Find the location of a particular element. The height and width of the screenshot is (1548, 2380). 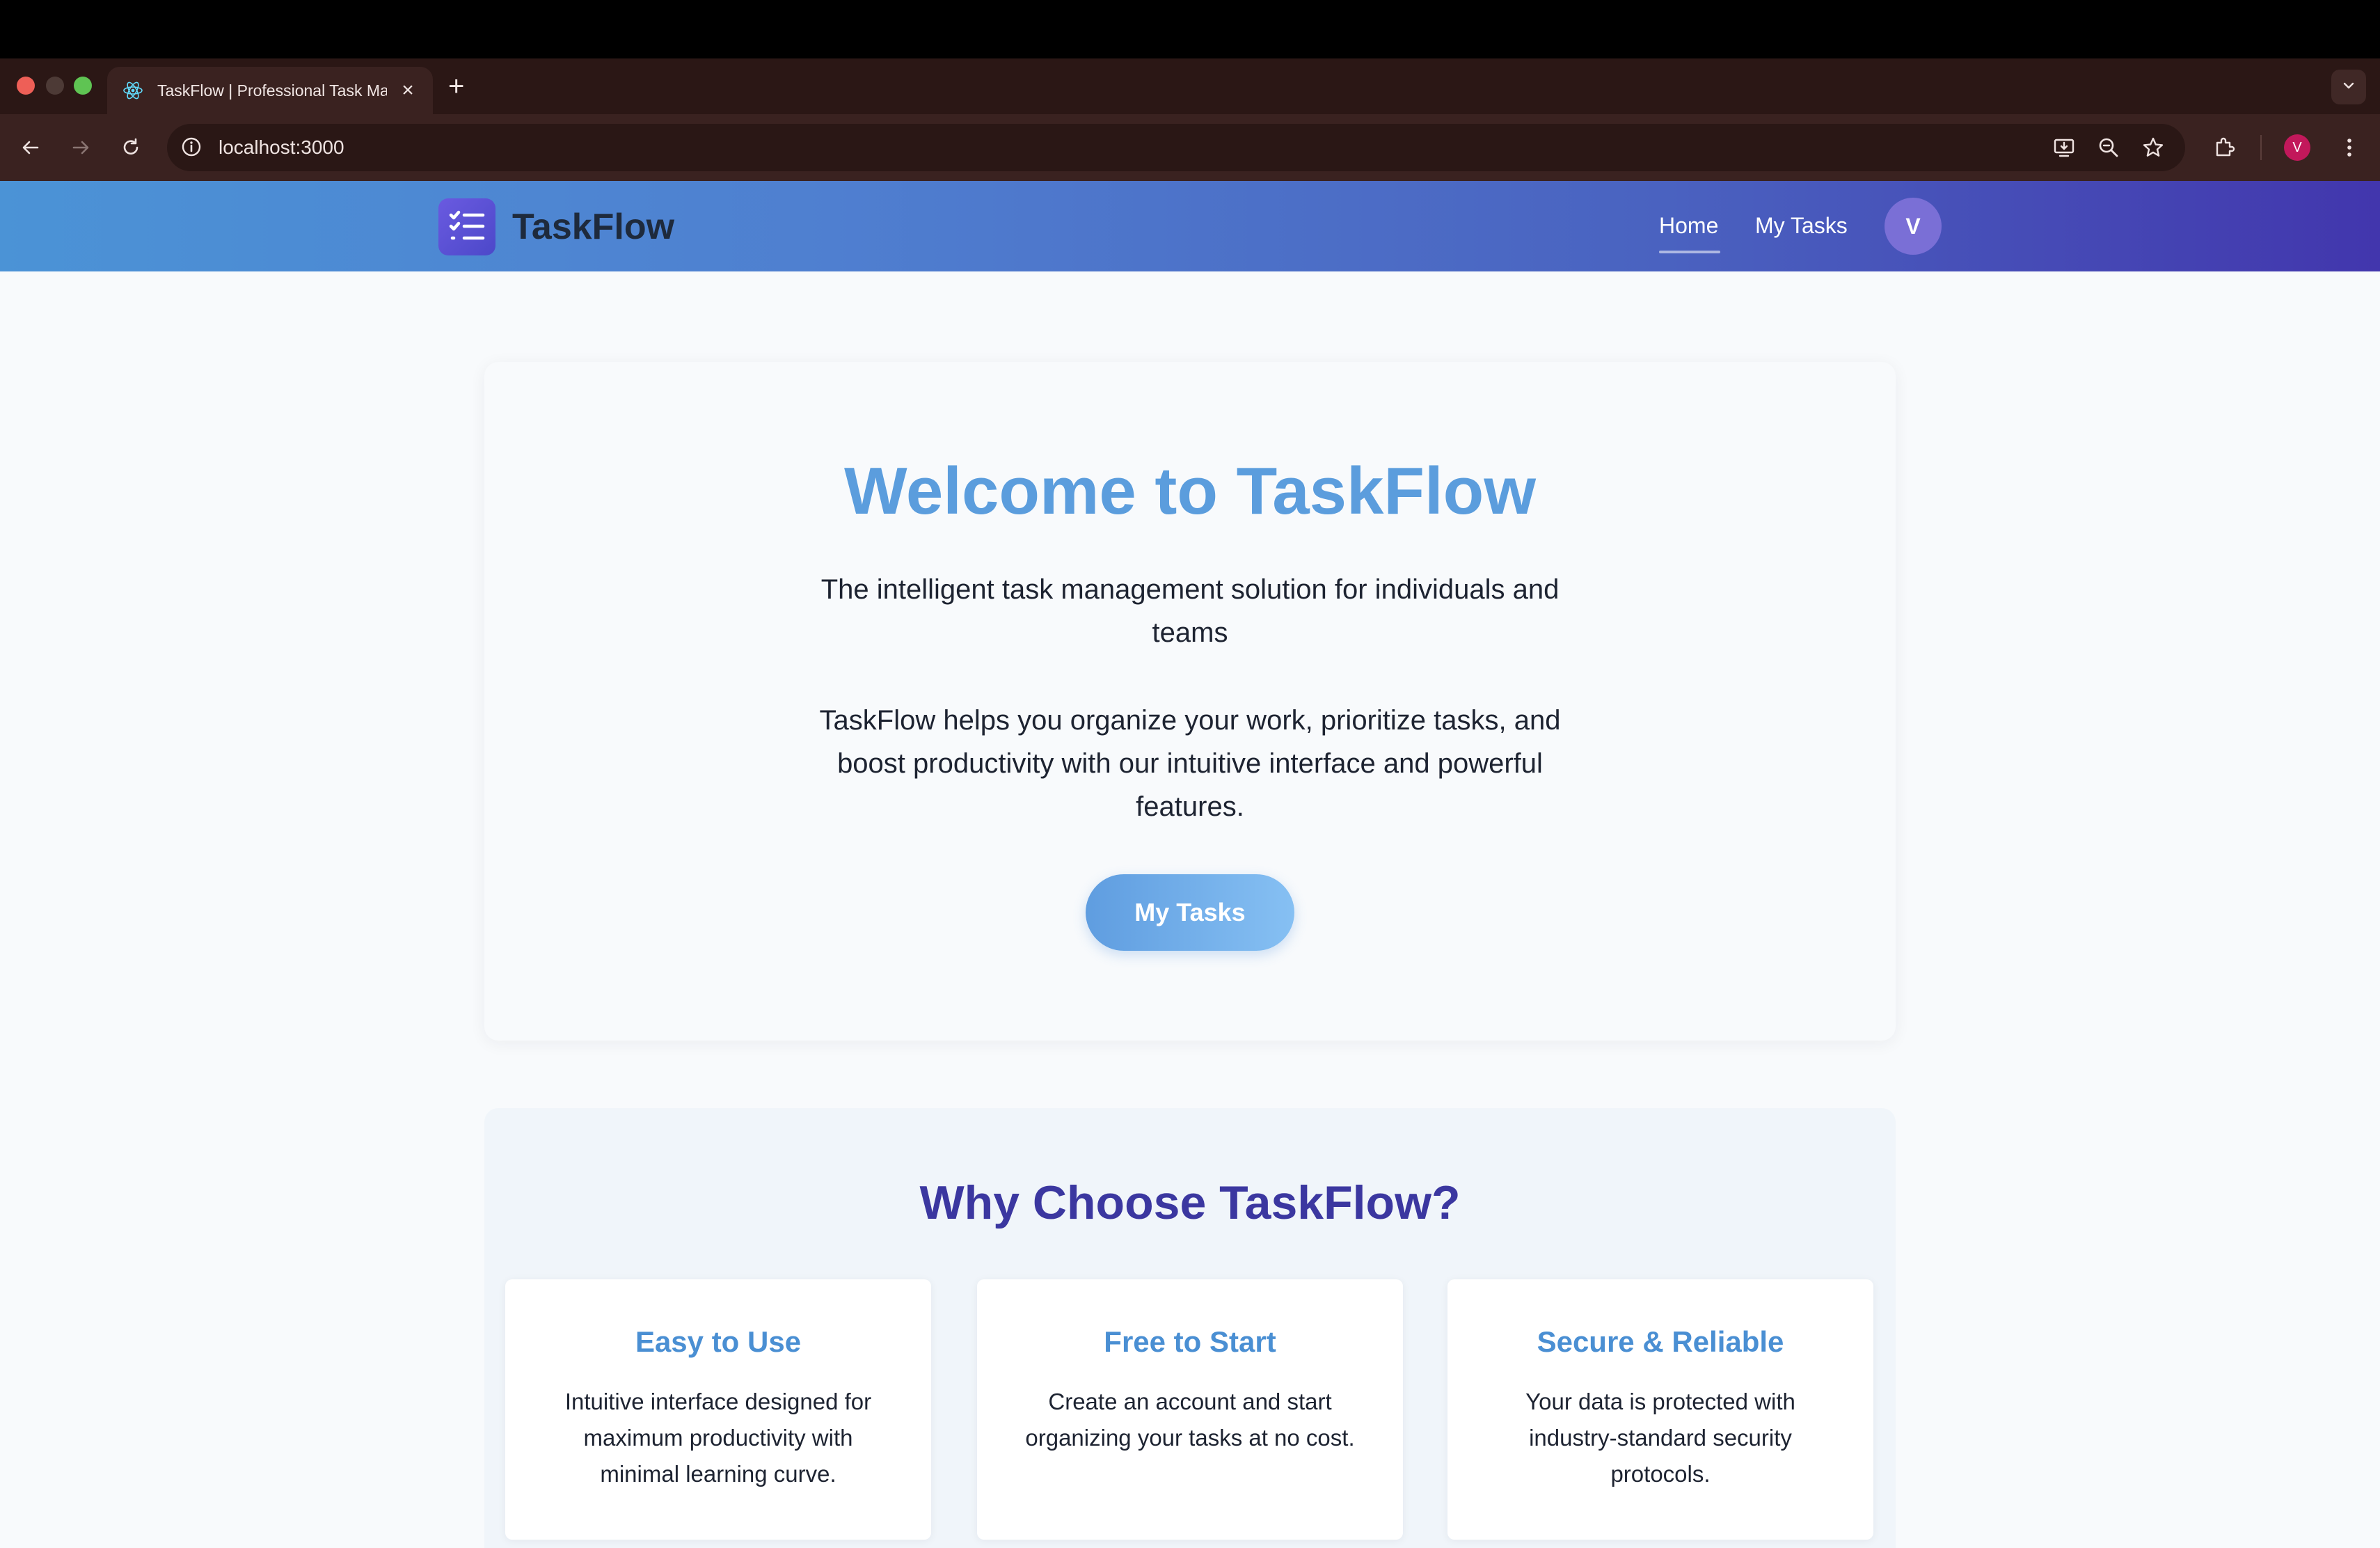

hero-title: Welcome to TaskFlow is located at coordinates (1190, 491).